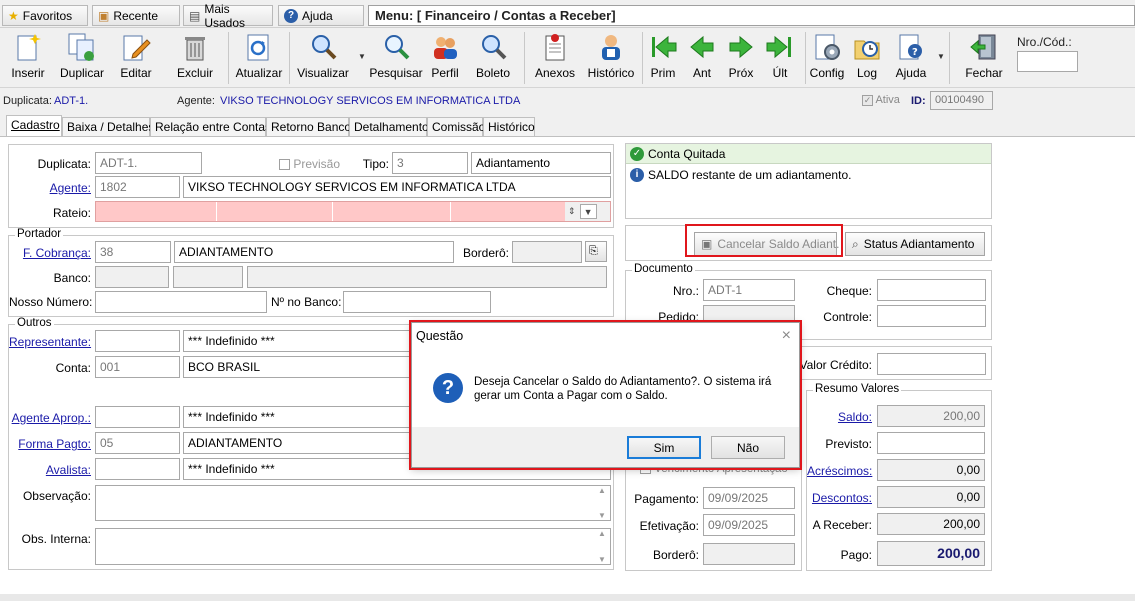 The height and width of the screenshot is (601, 1135). I want to click on status-saldo-row: i SALDO restante de um adiantamento., so click(808, 175).